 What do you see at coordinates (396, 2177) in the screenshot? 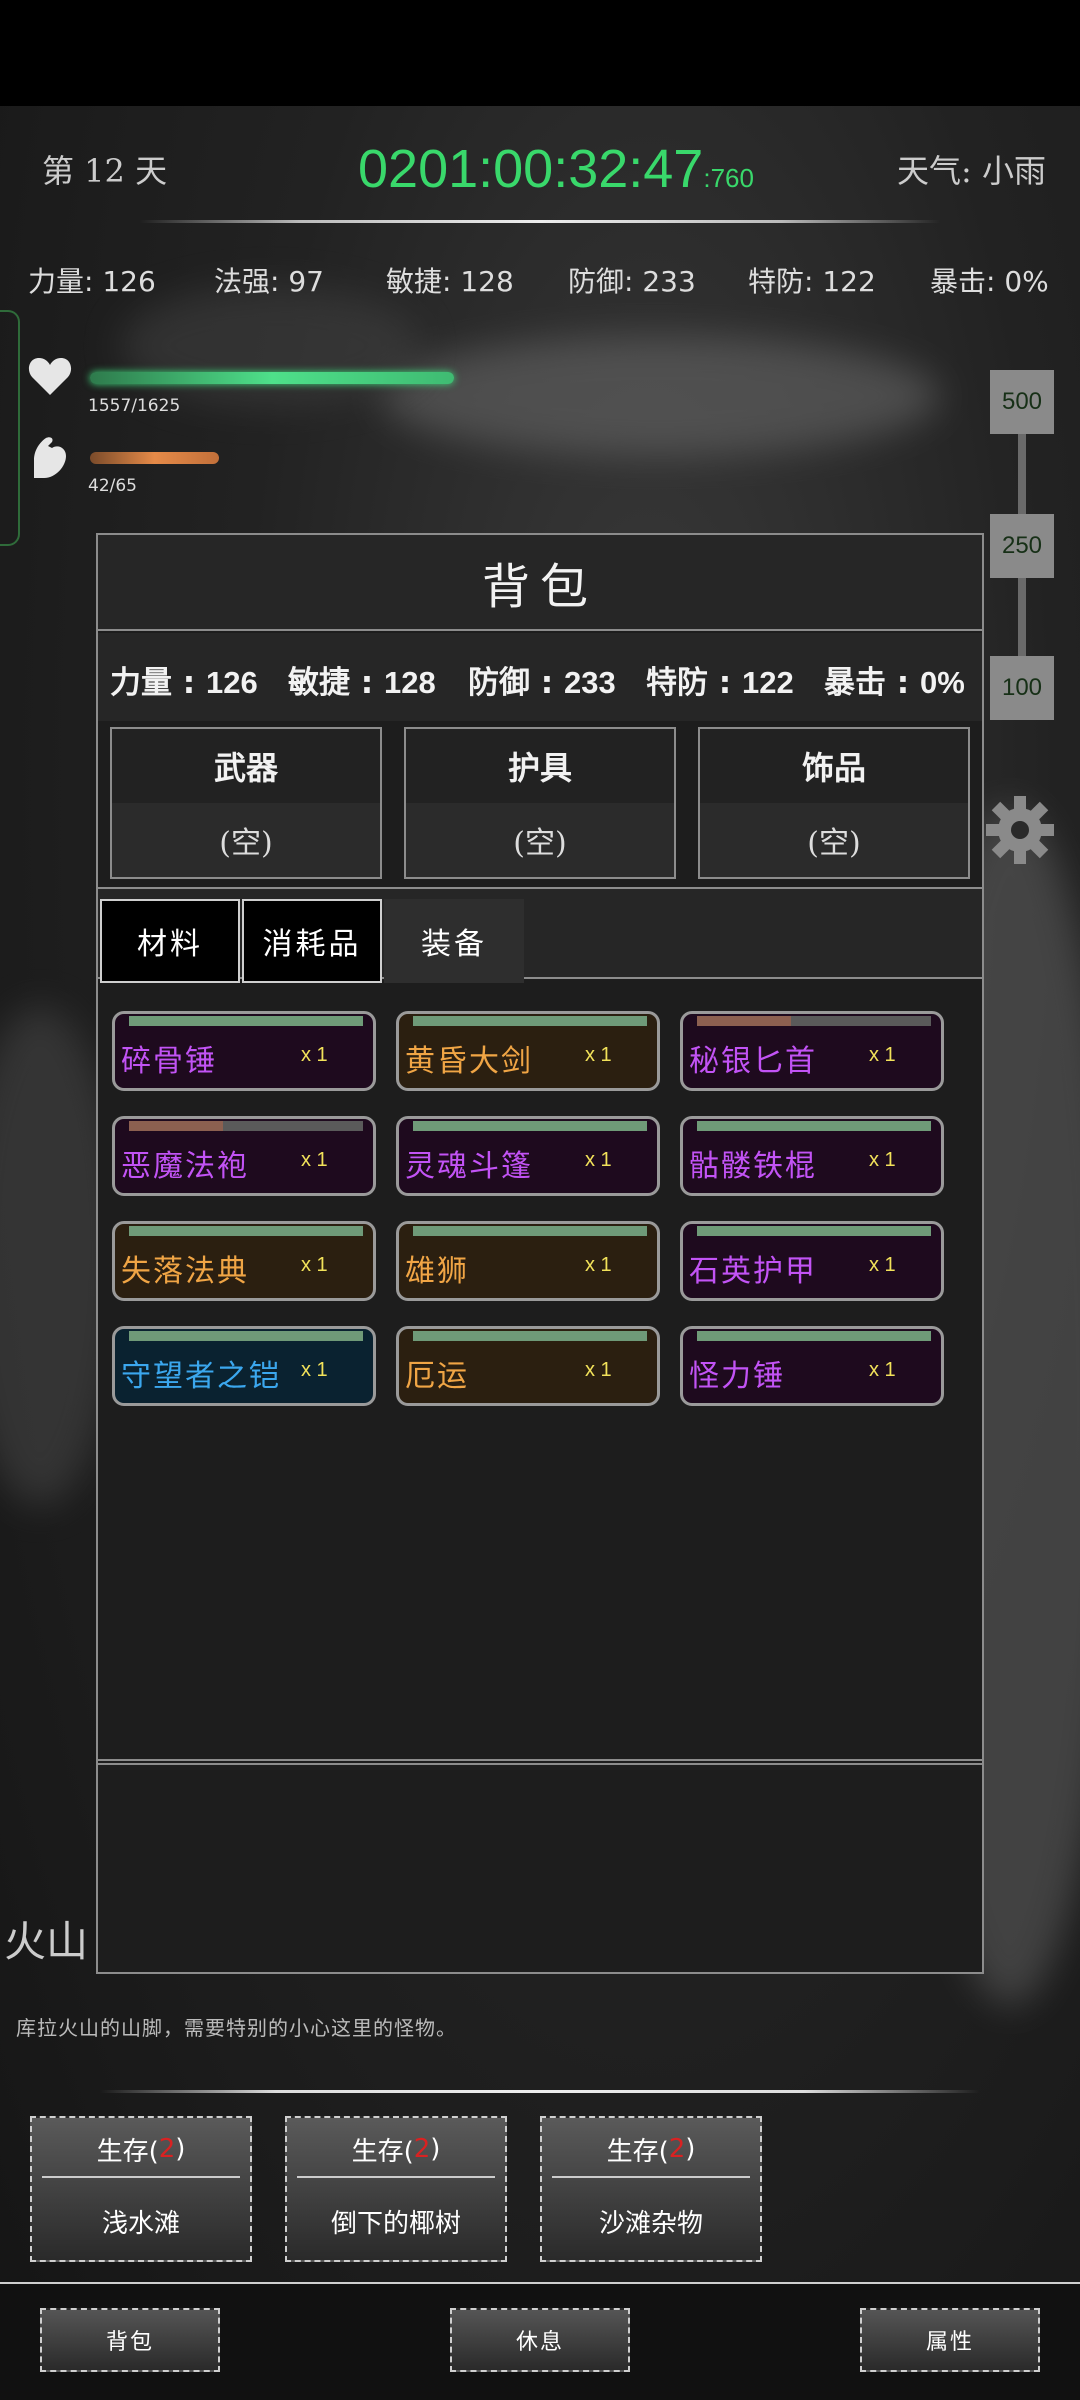
I see `action-divider` at bounding box center [396, 2177].